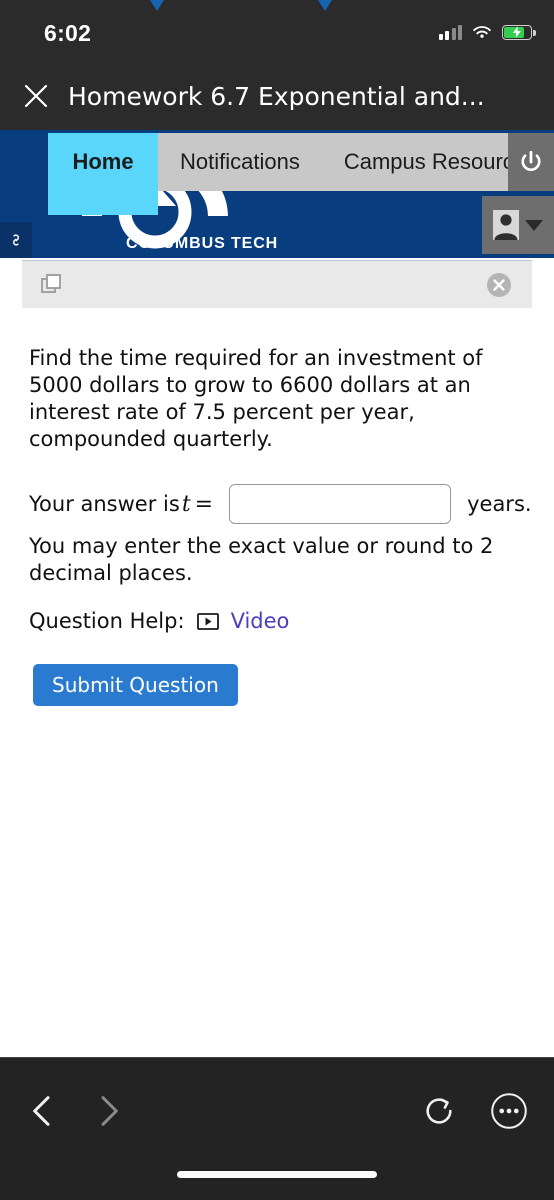 This screenshot has height=1200, width=554. I want to click on answer-row: Your answer ist = years., so click(280, 504).